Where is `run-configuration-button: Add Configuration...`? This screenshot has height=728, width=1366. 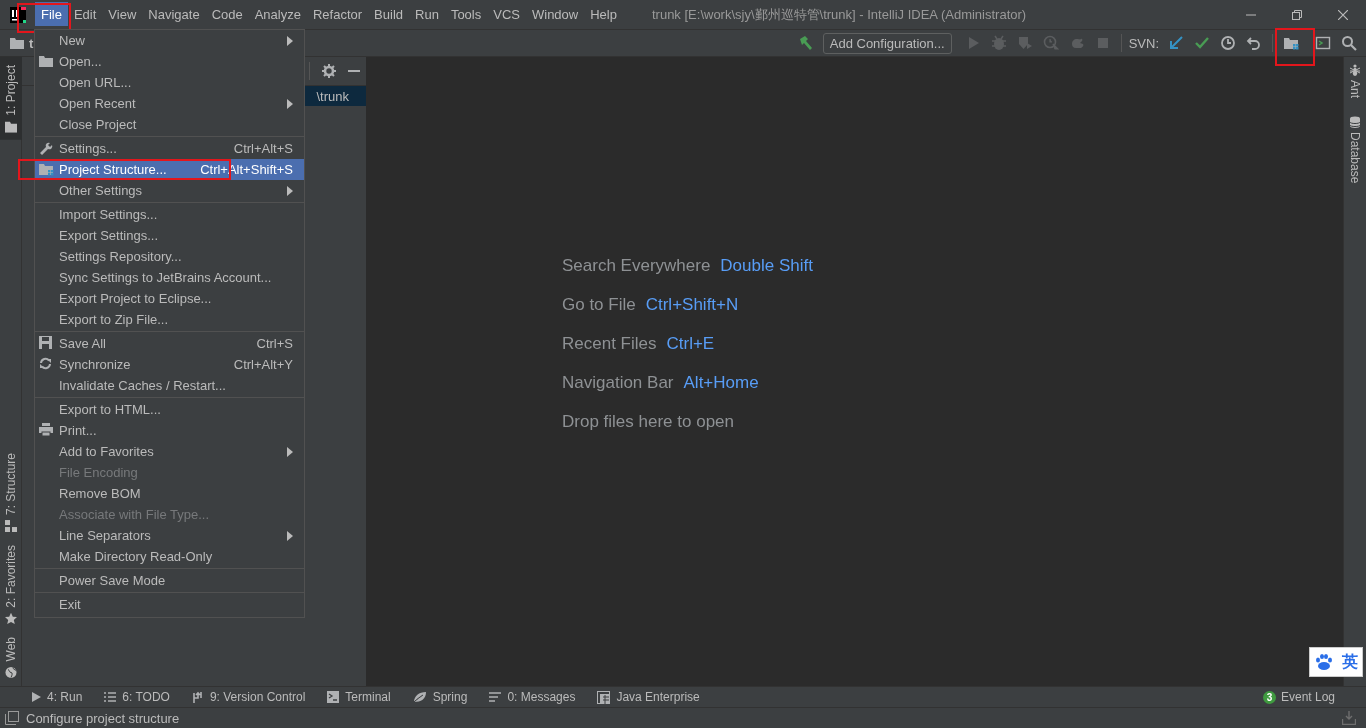
run-configuration-button: Add Configuration... is located at coordinates (887, 43).